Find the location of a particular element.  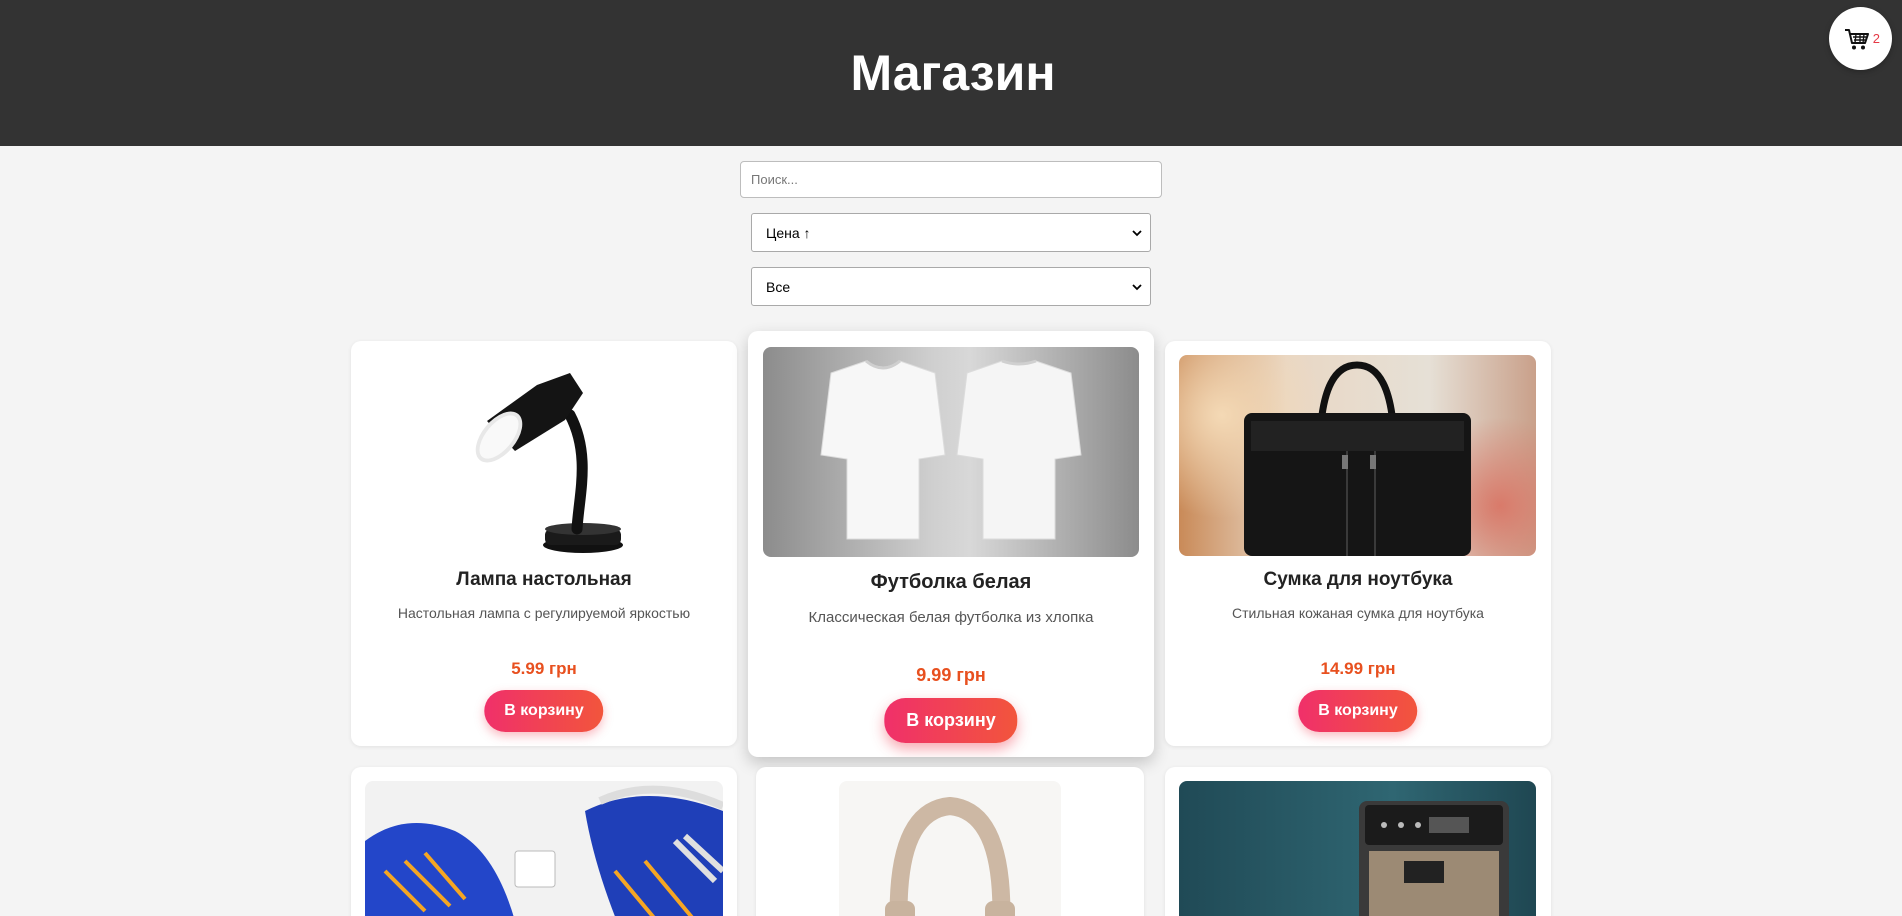

category-select-value: Все is located at coordinates (778, 286).